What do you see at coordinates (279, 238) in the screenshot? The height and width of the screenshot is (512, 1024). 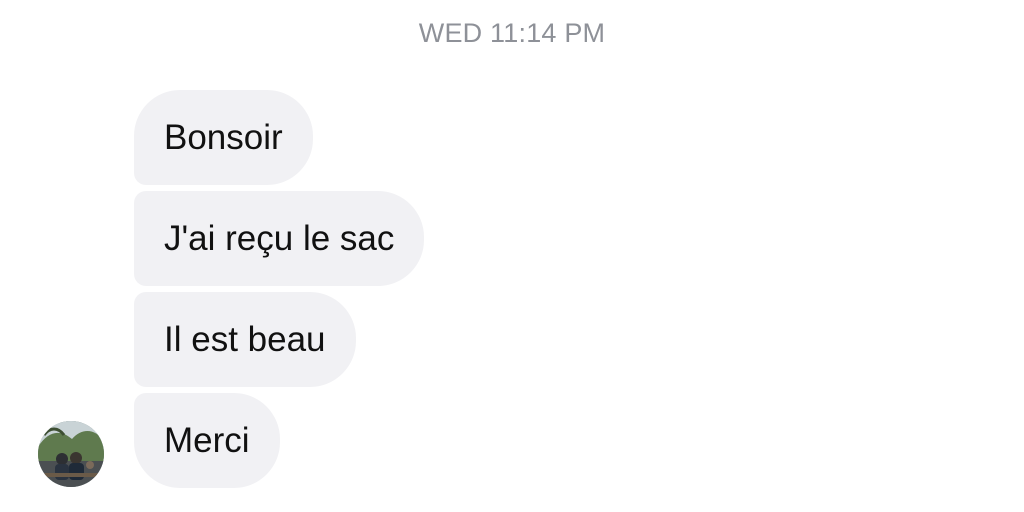 I see `message-bubble: J'ai reçu le sac` at bounding box center [279, 238].